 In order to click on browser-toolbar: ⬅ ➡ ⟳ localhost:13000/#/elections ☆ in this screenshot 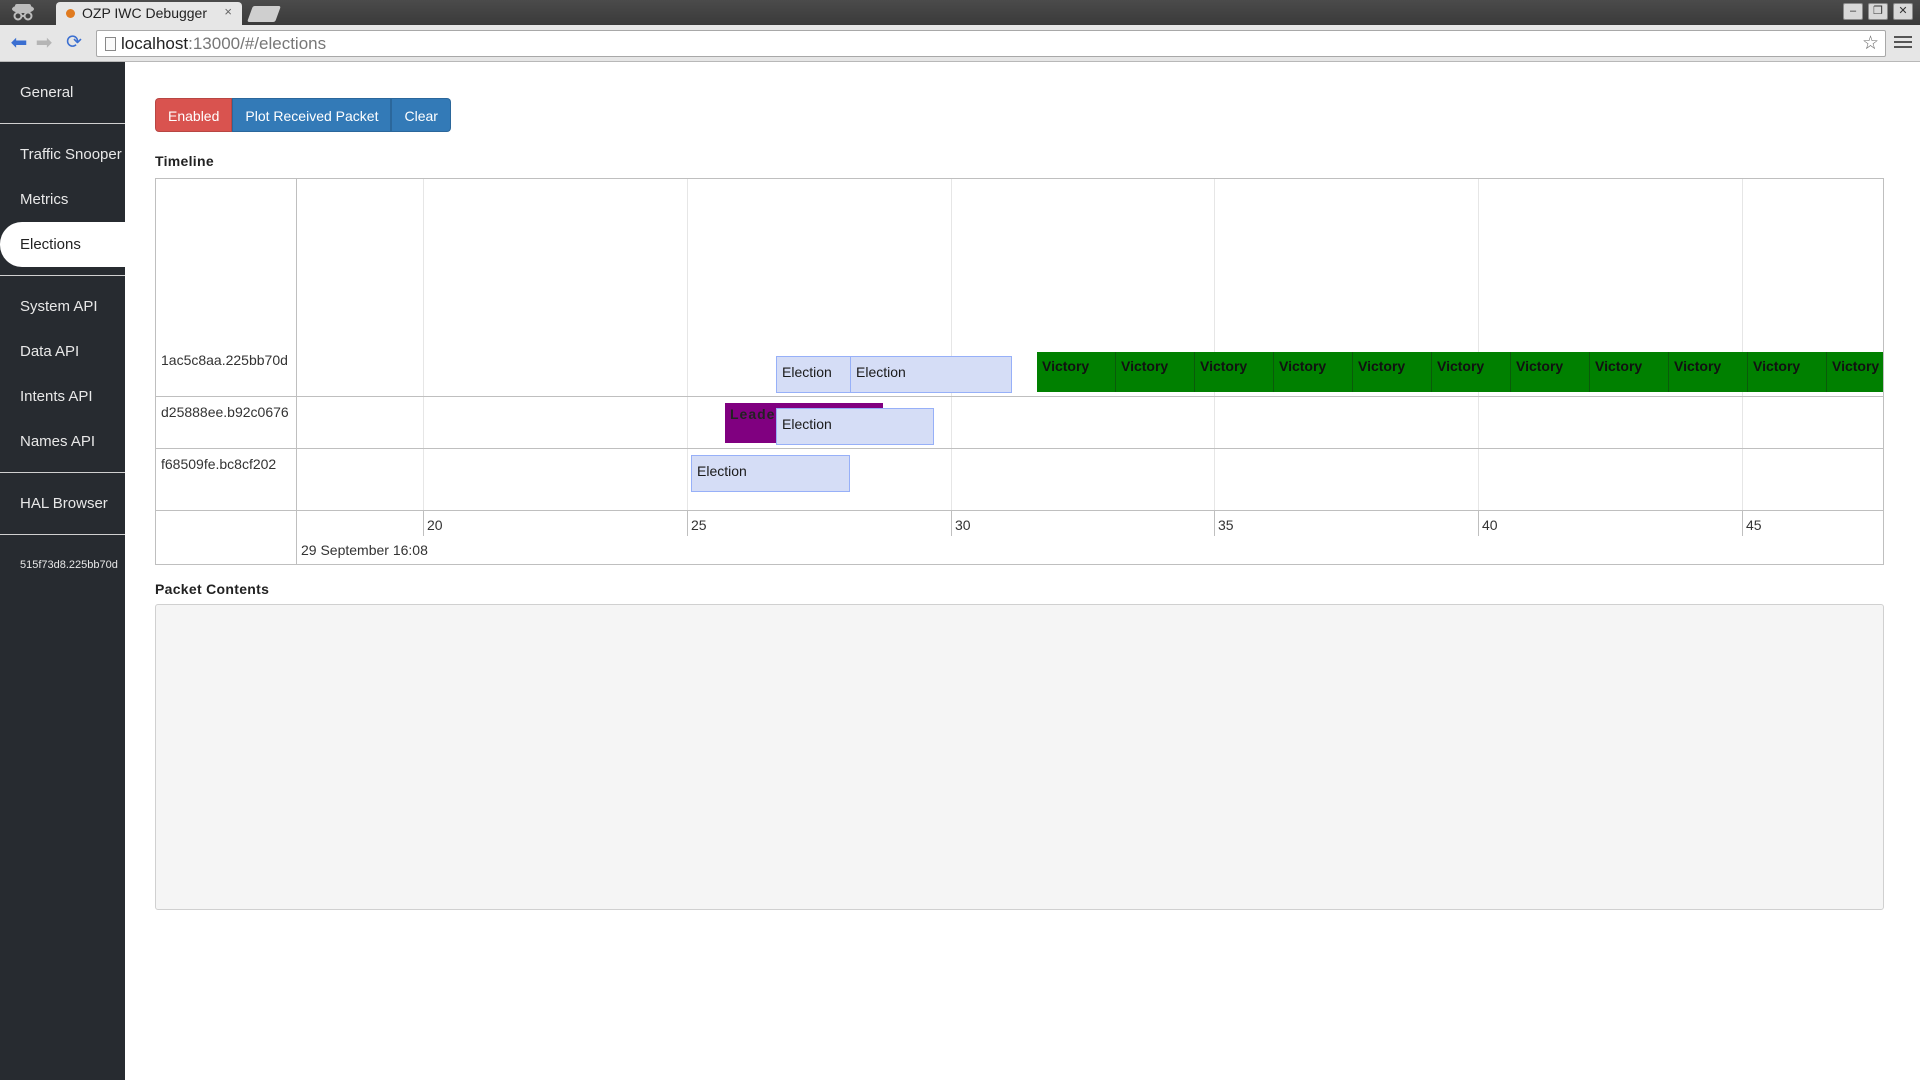, I will do `click(960, 43)`.